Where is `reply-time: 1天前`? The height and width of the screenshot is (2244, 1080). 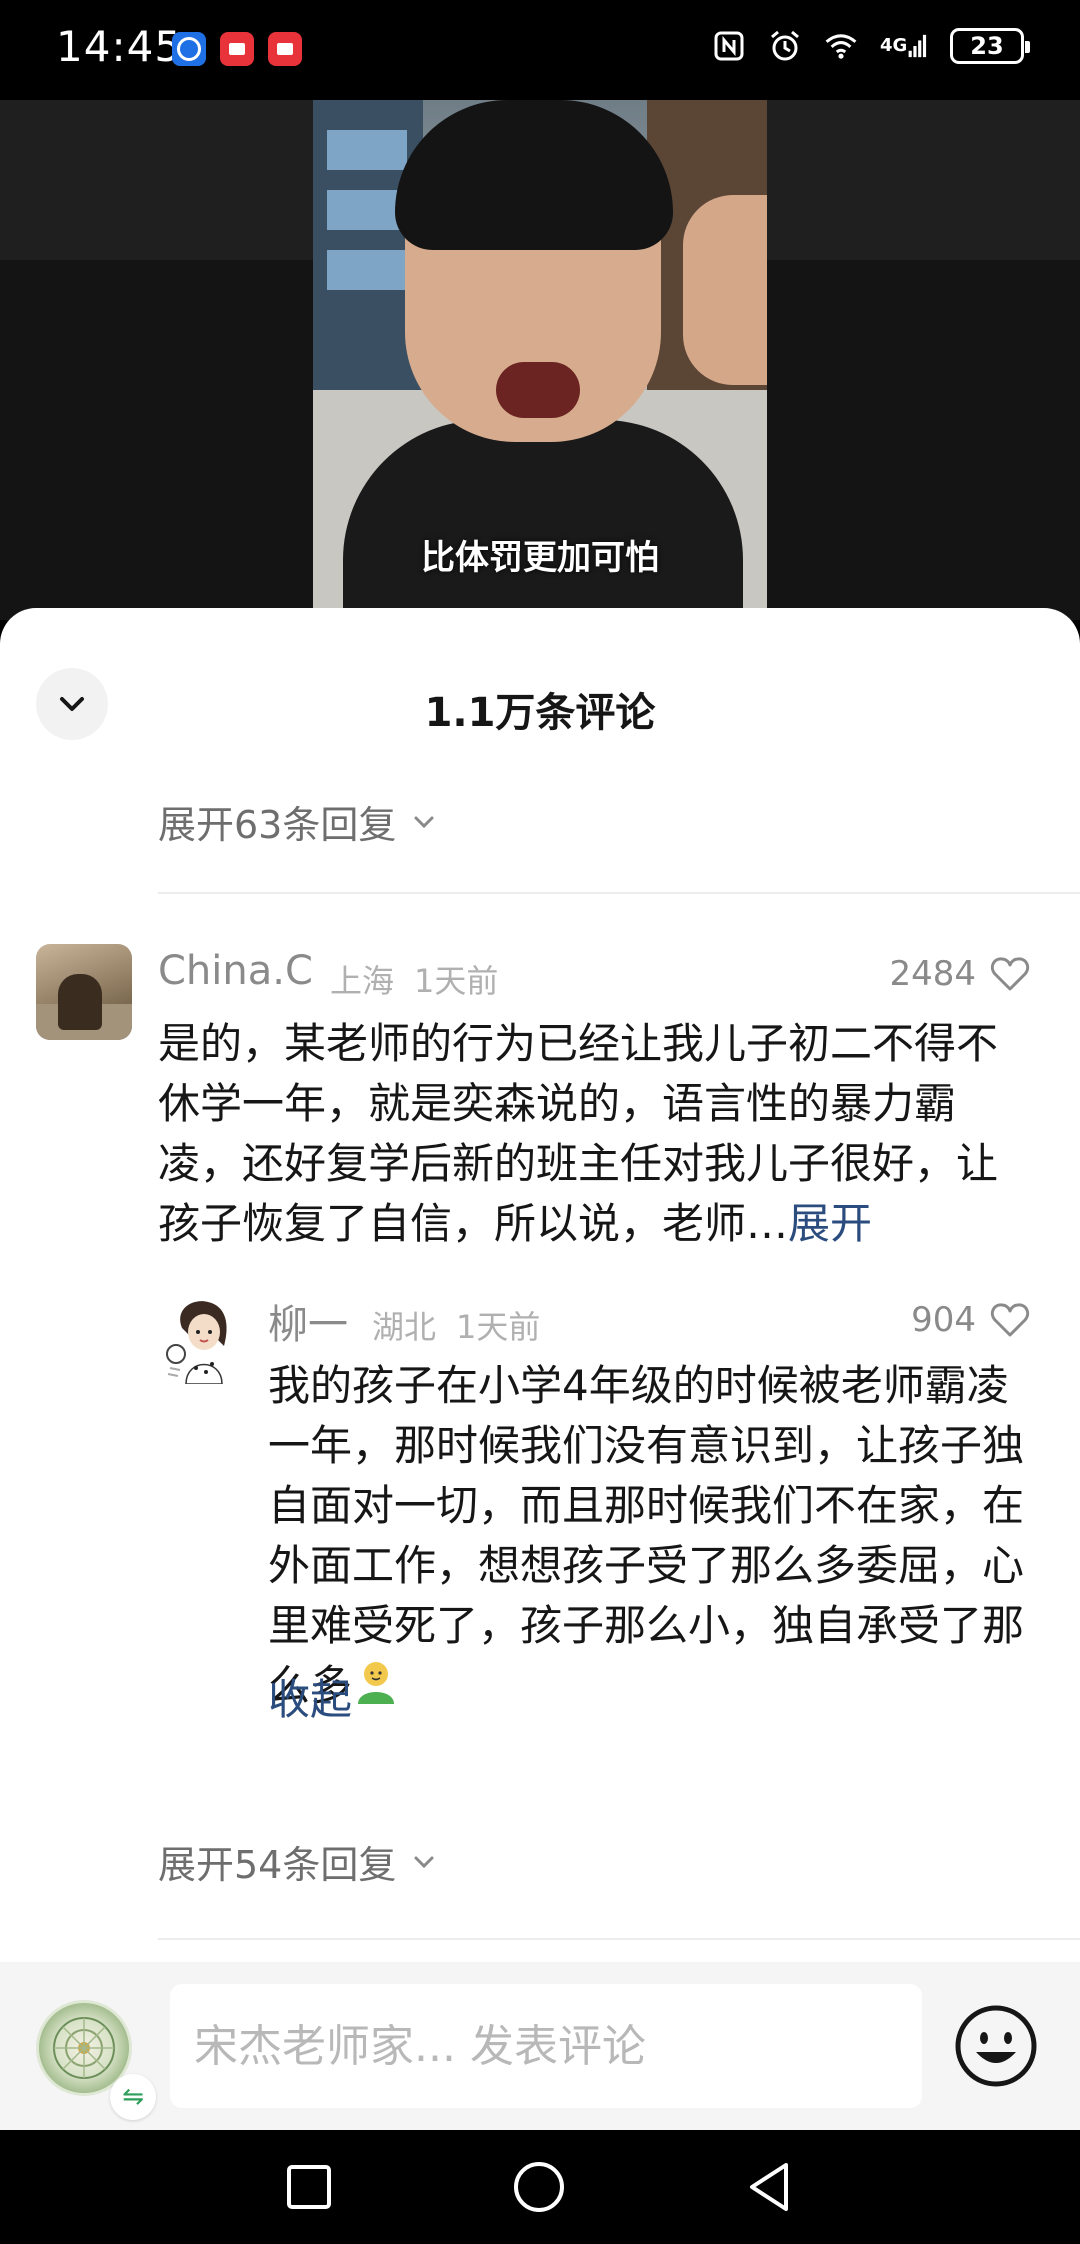 reply-time: 1天前 is located at coordinates (498, 1327).